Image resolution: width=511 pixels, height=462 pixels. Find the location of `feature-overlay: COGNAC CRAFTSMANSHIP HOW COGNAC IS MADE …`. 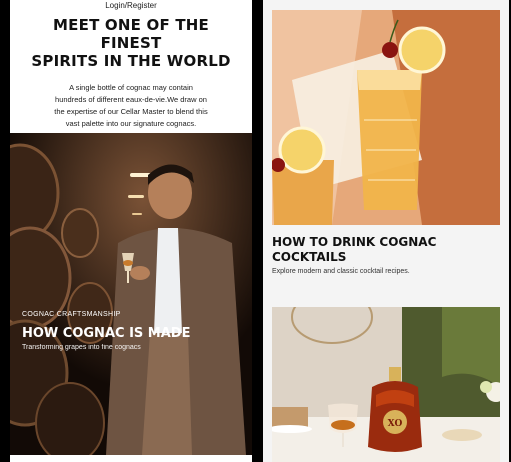

feature-overlay: COGNAC CRAFTSMANSHIP HOW COGNAC IS MADE … is located at coordinates (106, 331).